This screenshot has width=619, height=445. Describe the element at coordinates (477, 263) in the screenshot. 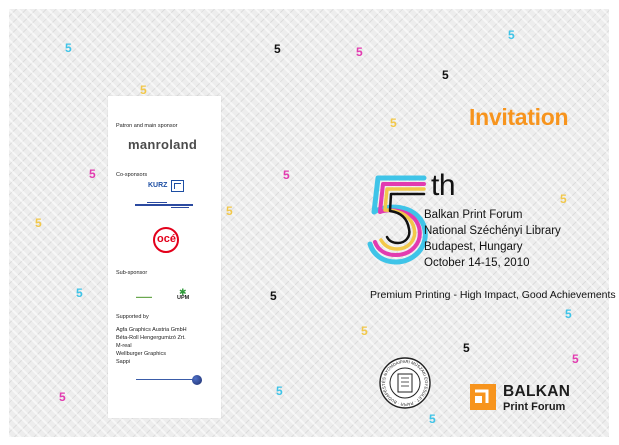

I see `event-date: October 14-15, 2010` at that location.